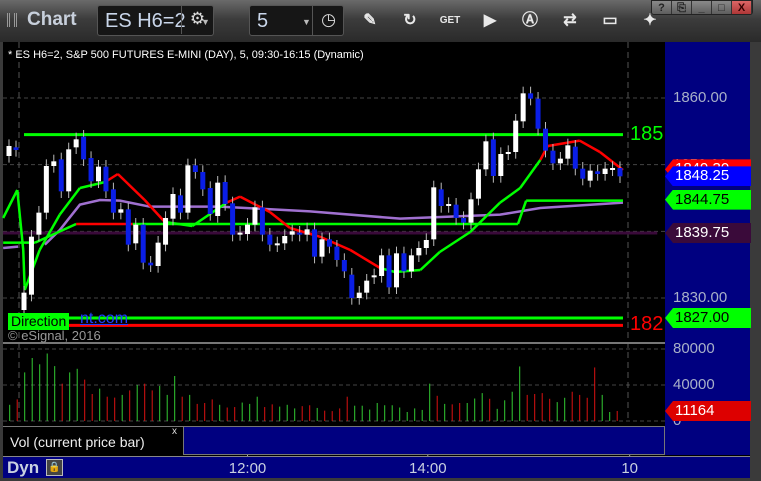 This screenshot has height=481, width=761. I want to click on level-label-upper: 185, so click(647, 133).